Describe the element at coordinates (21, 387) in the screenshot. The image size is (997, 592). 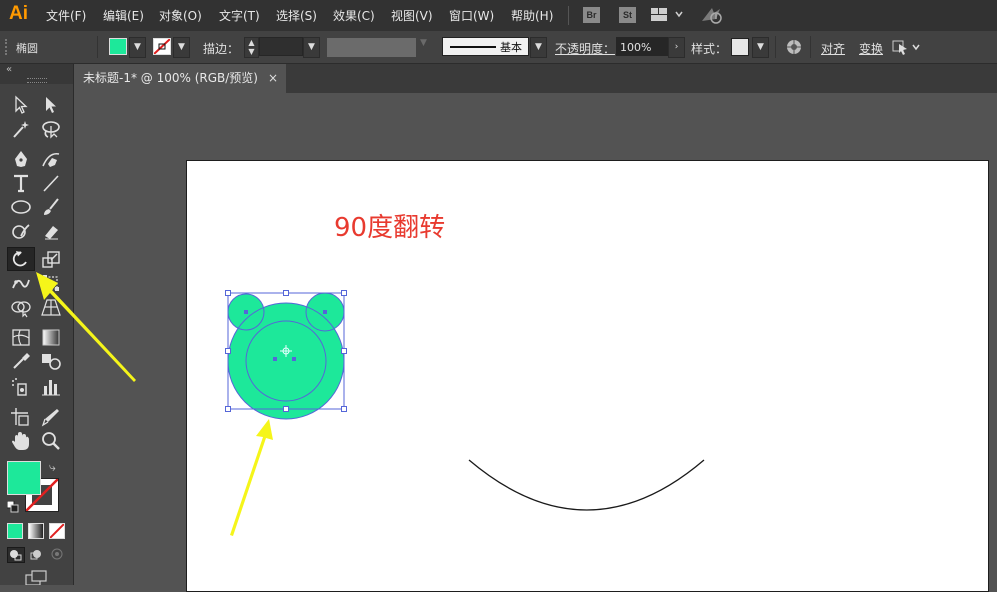
I see `symbol-sprayer-tool-icon` at that location.